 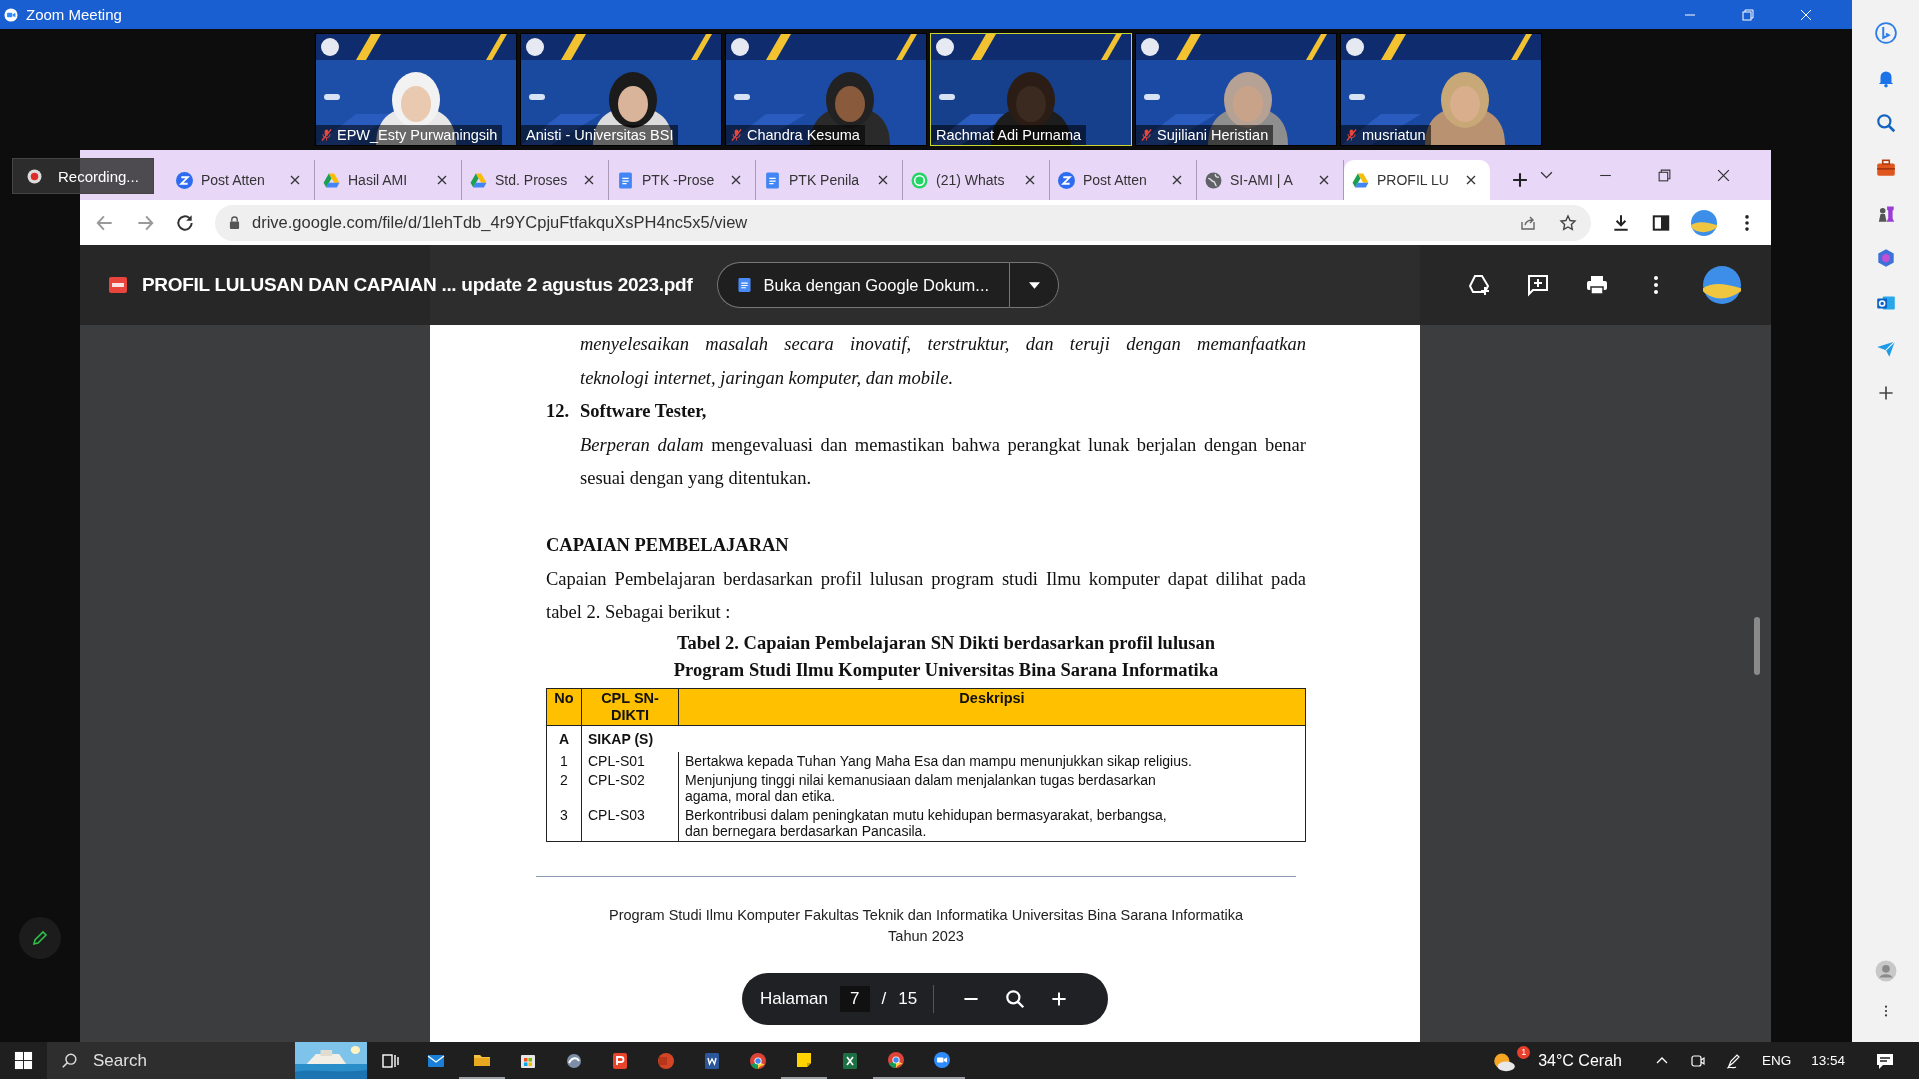 I want to click on print-icon, so click(x=1597, y=285).